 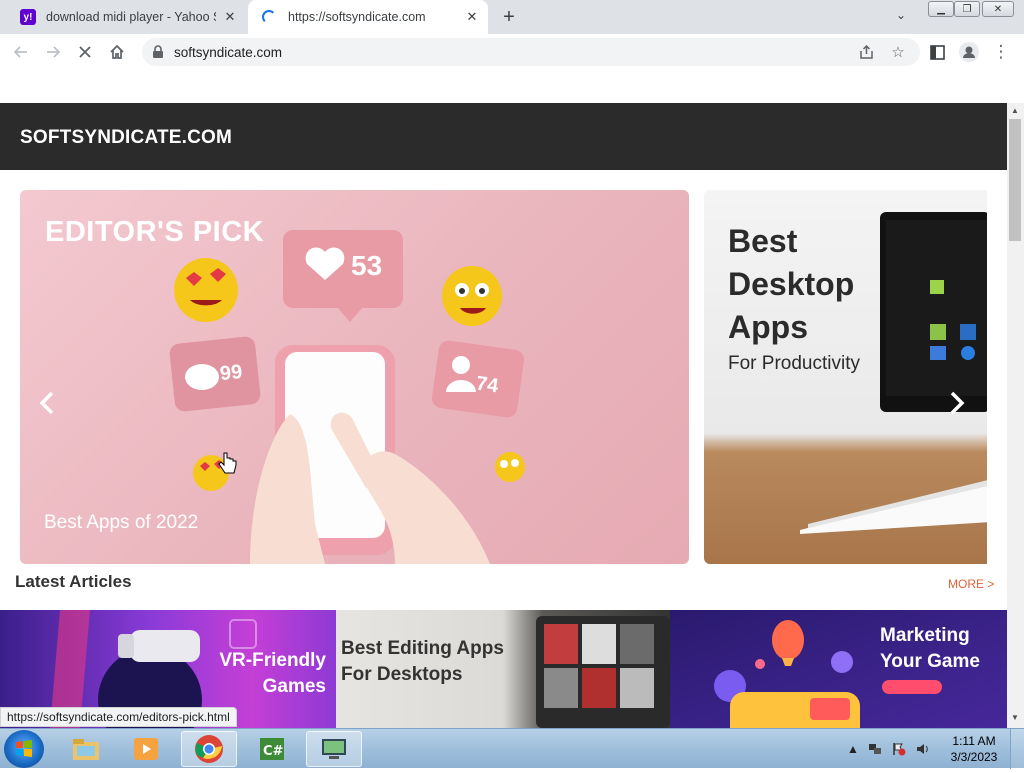 I want to click on likes-badge-count: 53, so click(x=367, y=265).